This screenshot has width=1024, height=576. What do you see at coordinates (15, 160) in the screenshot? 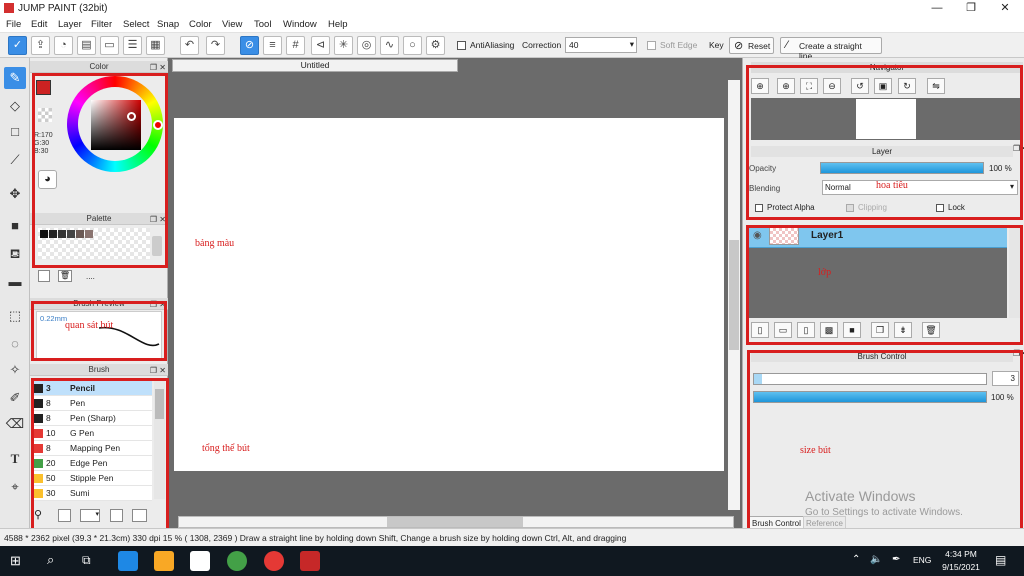
I see `line-tool-icon: ⟋` at bounding box center [15, 160].